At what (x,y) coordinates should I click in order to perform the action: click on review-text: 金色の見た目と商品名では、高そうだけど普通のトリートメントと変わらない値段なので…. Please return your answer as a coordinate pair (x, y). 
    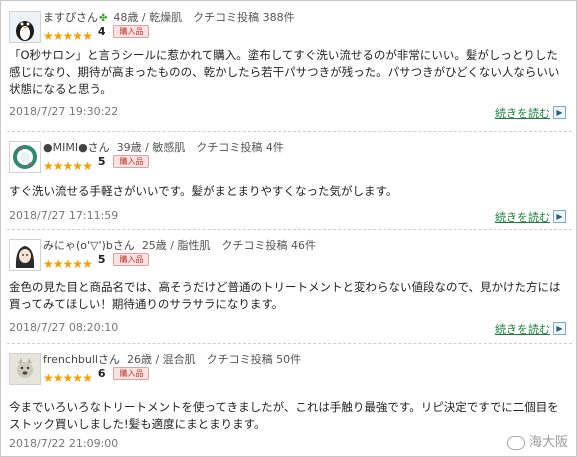
    Looking at the image, I should click on (285, 295).